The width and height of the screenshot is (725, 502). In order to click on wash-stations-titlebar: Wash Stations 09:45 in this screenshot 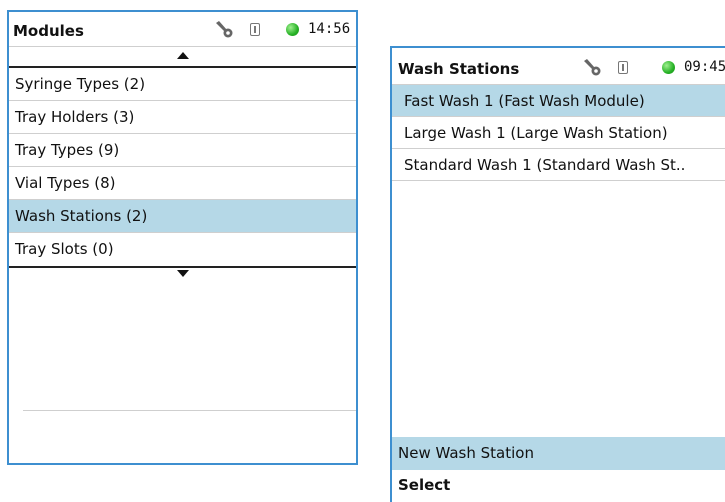, I will do `click(558, 66)`.